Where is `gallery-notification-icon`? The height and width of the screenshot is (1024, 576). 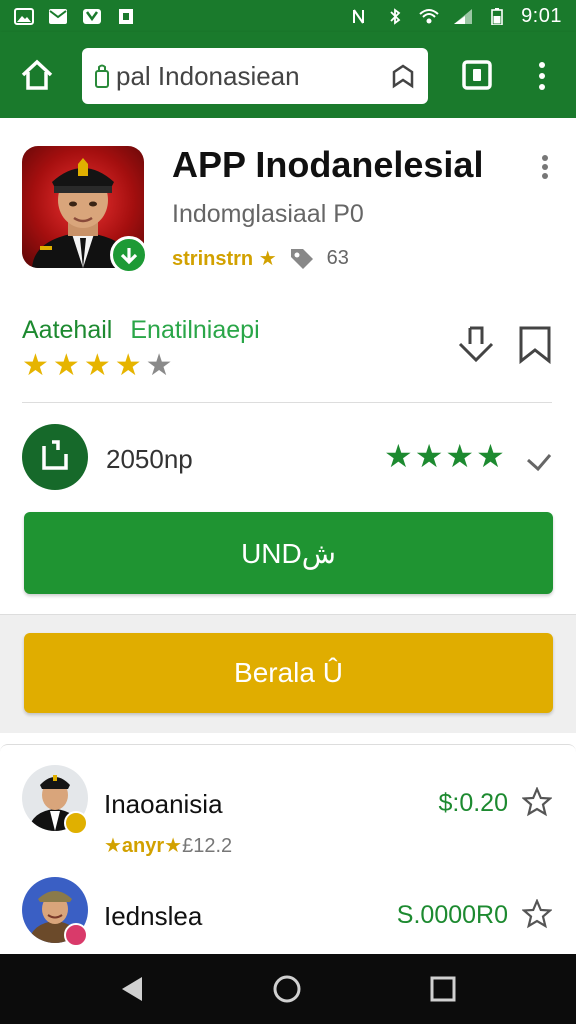
gallery-notification-icon is located at coordinates (24, 16).